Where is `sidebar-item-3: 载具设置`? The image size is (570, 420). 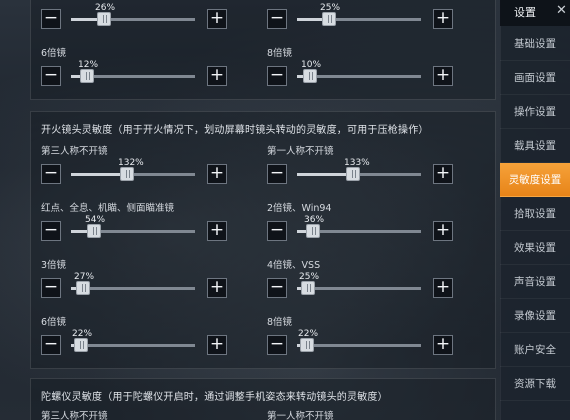 sidebar-item-3: 载具设置 is located at coordinates (535, 146).